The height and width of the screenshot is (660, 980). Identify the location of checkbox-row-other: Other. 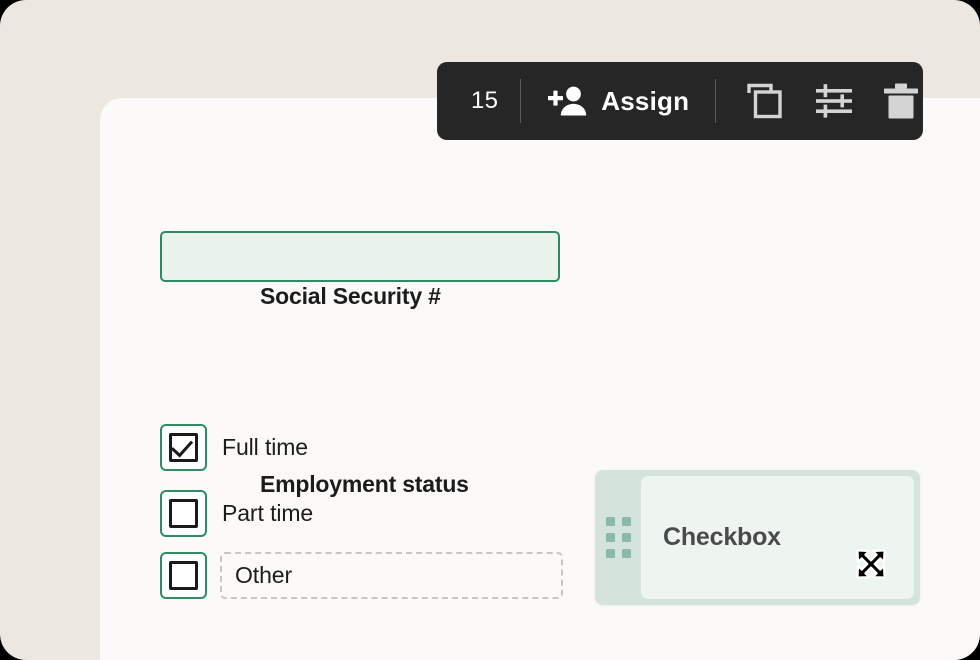
(361, 575).